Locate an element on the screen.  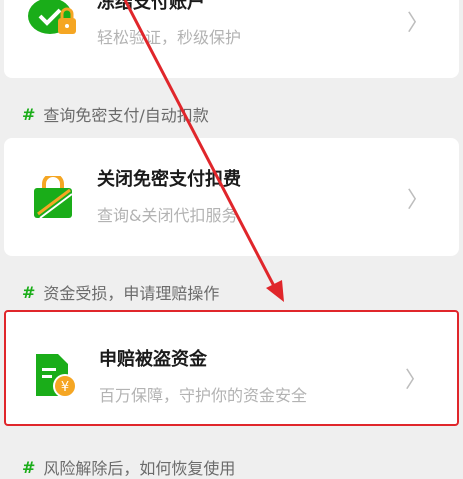
section-header-no-password-pay: # 查询免密支付/自动扣款 is located at coordinates (115, 114).